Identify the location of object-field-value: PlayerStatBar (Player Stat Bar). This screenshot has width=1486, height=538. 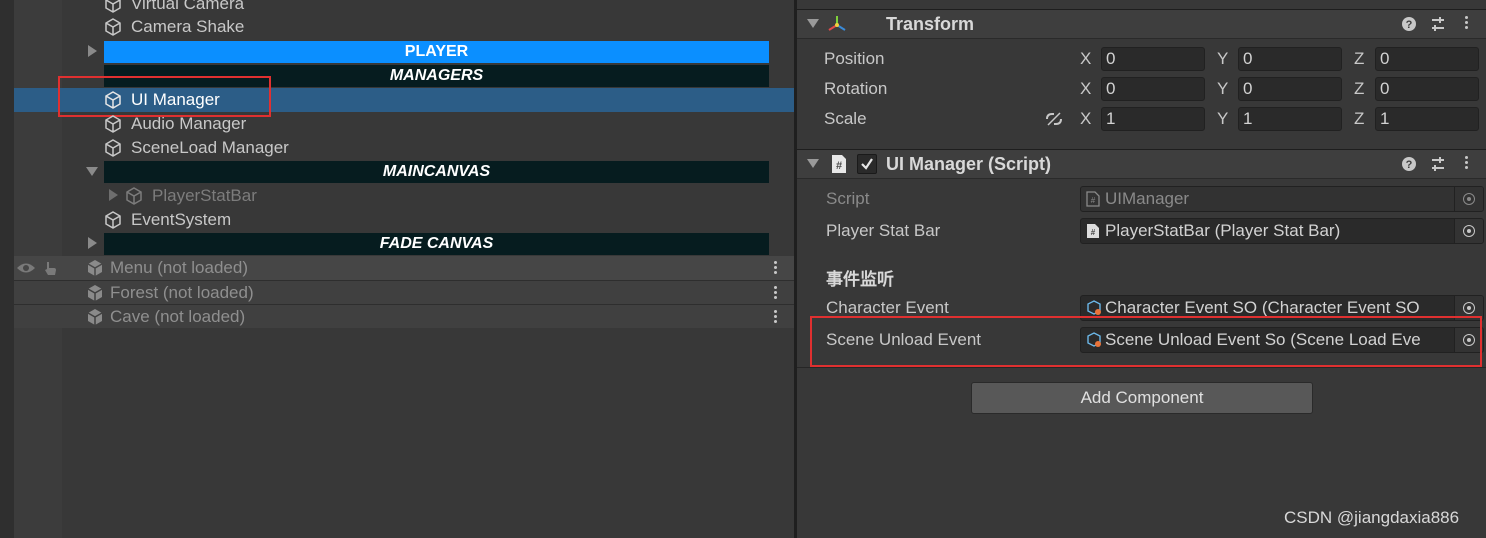
(1223, 230).